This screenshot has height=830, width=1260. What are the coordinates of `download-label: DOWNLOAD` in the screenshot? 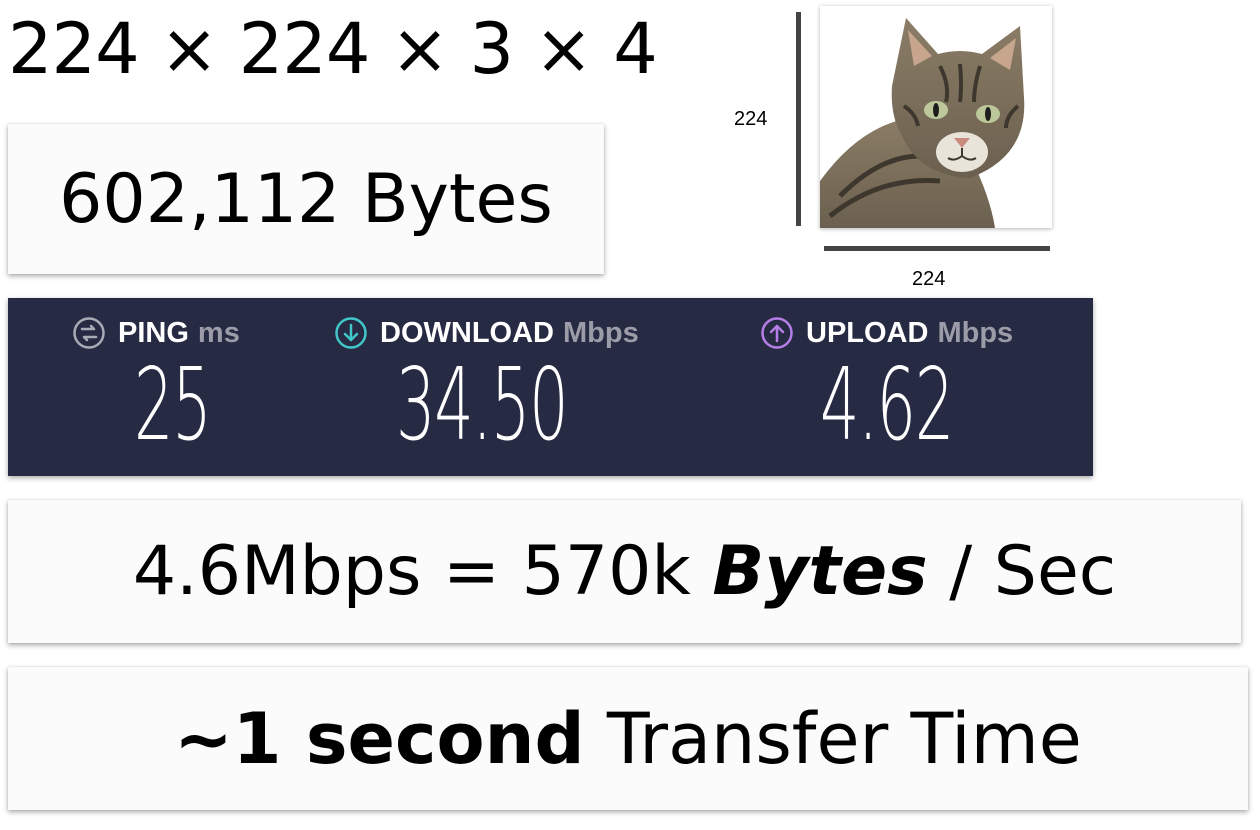 It's located at (467, 332).